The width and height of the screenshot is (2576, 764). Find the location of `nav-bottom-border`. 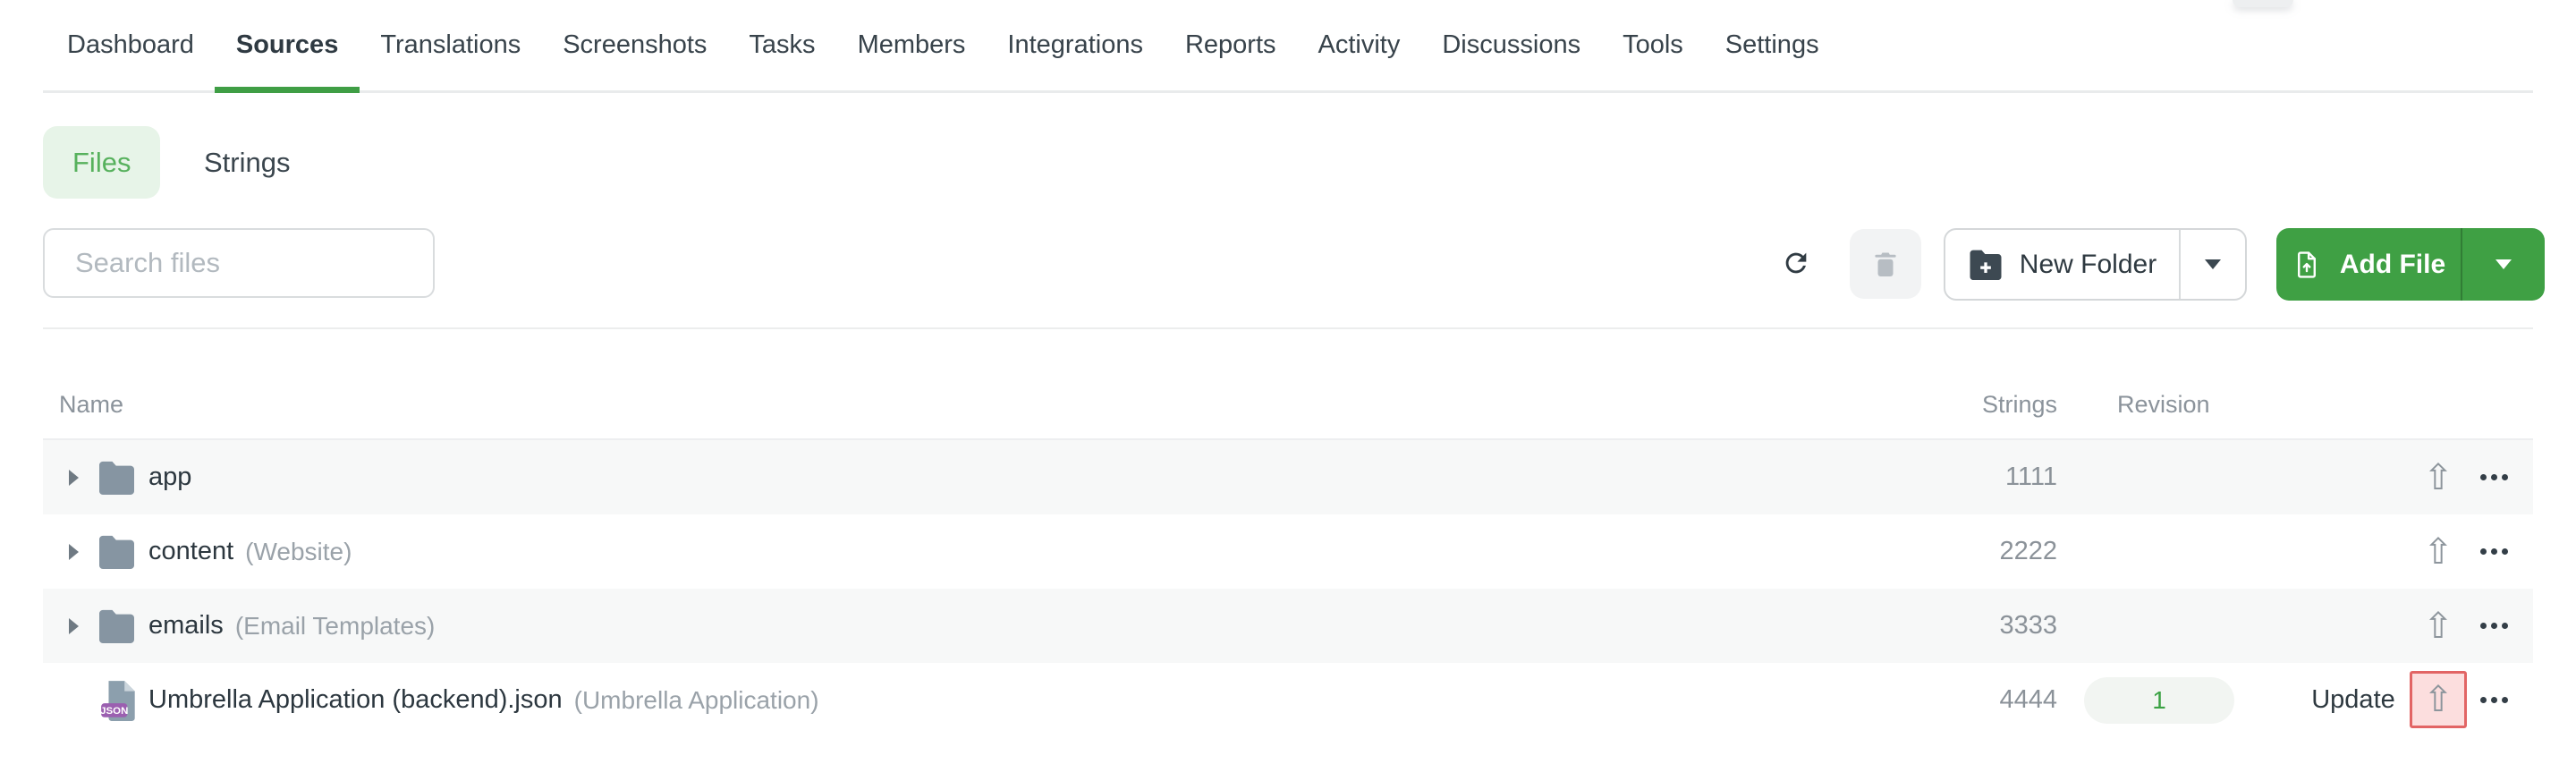

nav-bottom-border is located at coordinates (1288, 92).